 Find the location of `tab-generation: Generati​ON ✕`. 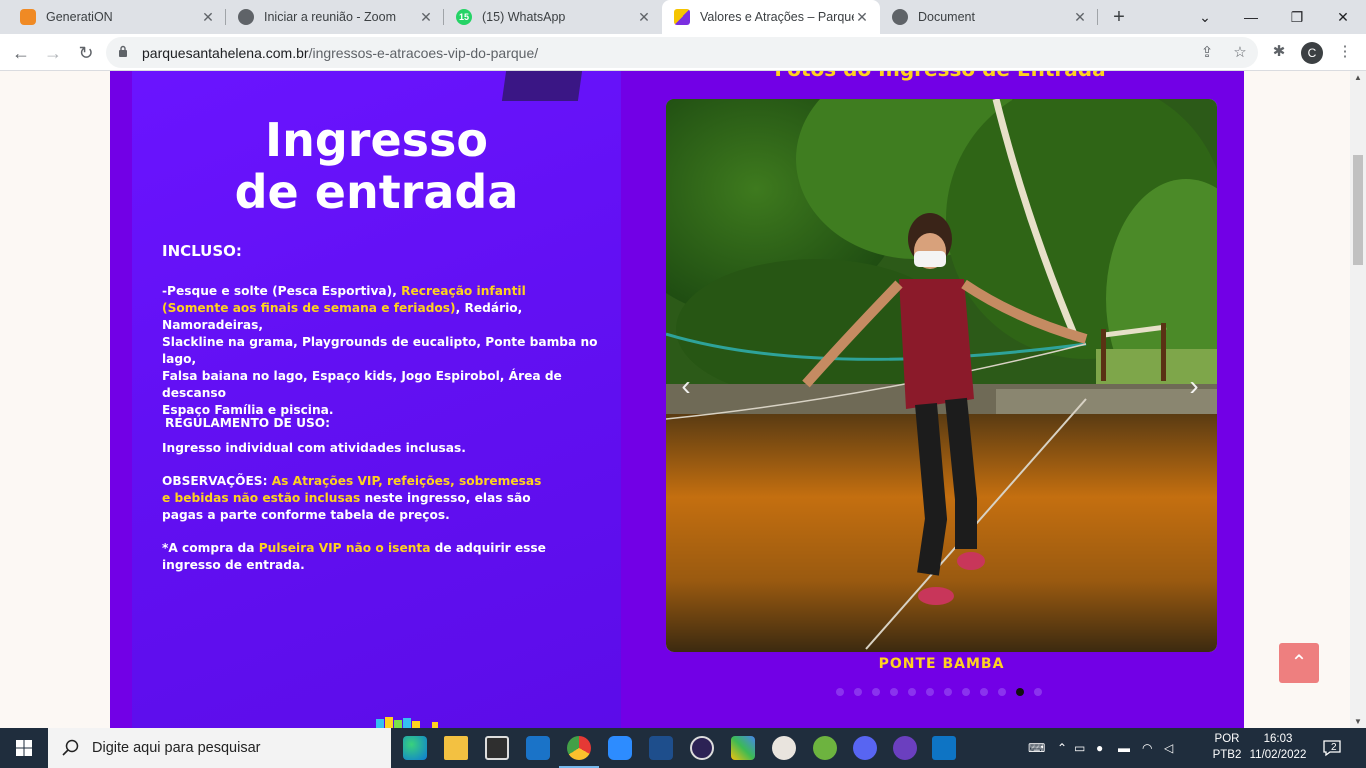

tab-generation: Generati​ON ✕ is located at coordinates (117, 17).